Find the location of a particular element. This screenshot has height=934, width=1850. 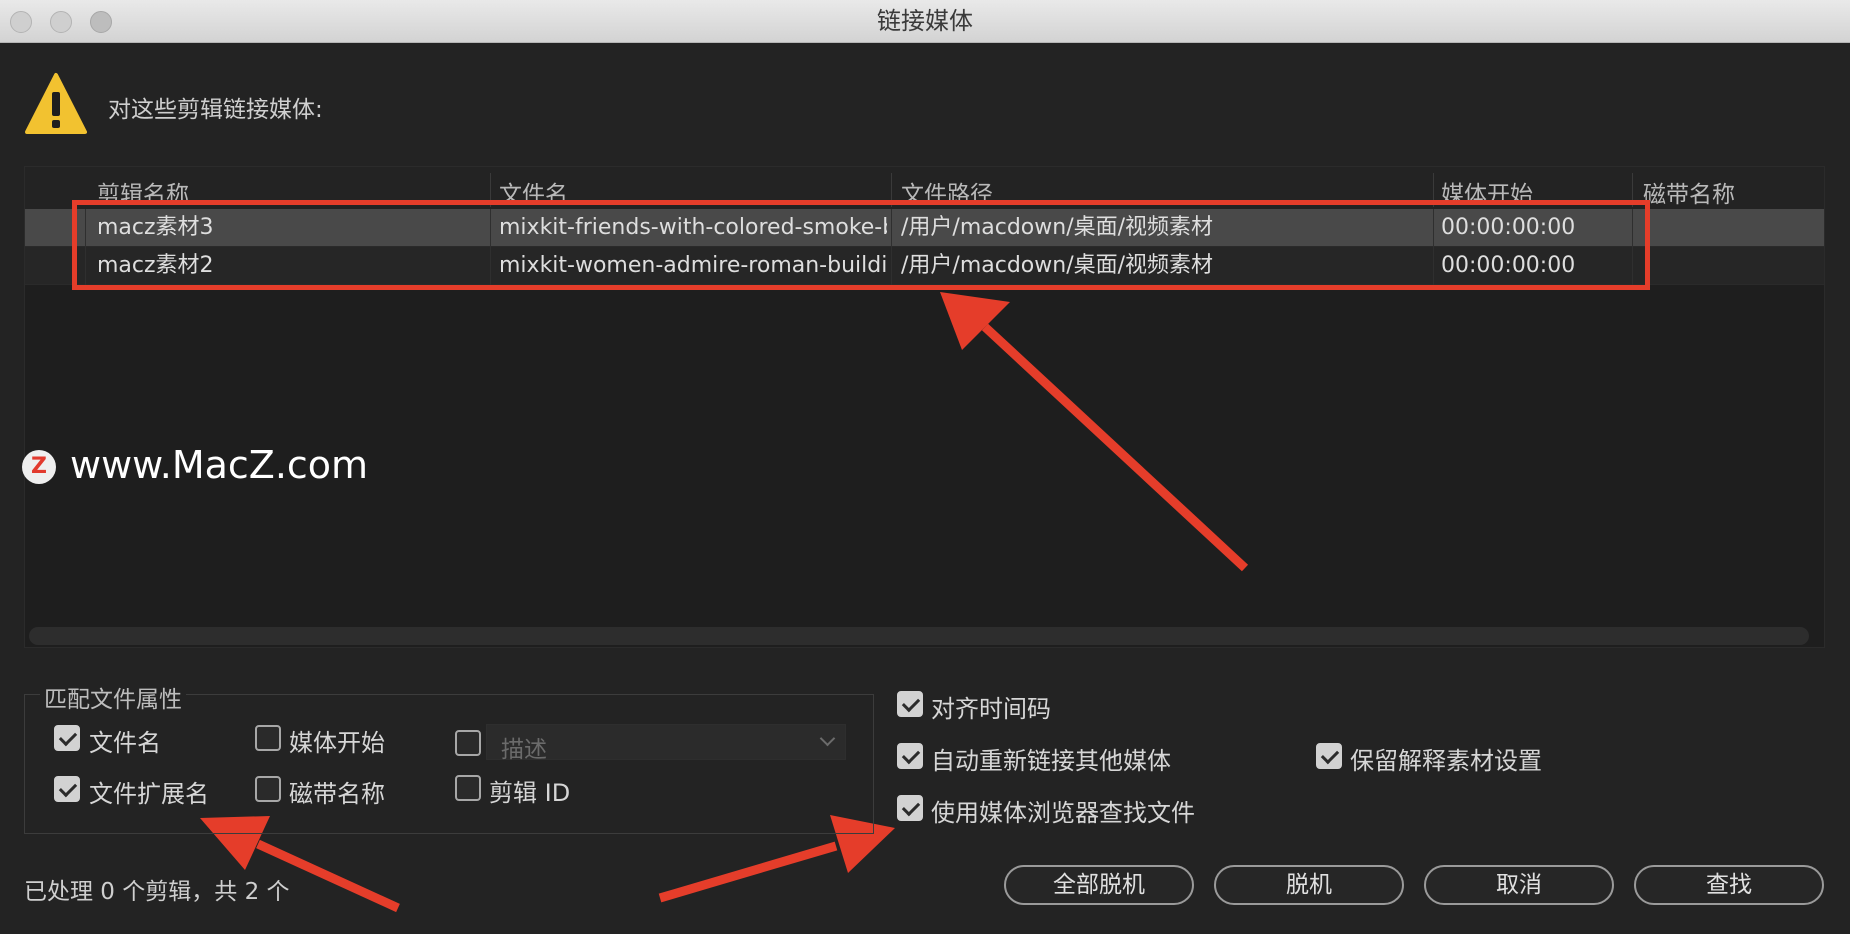

description-select: 描述 is located at coordinates (666, 743).